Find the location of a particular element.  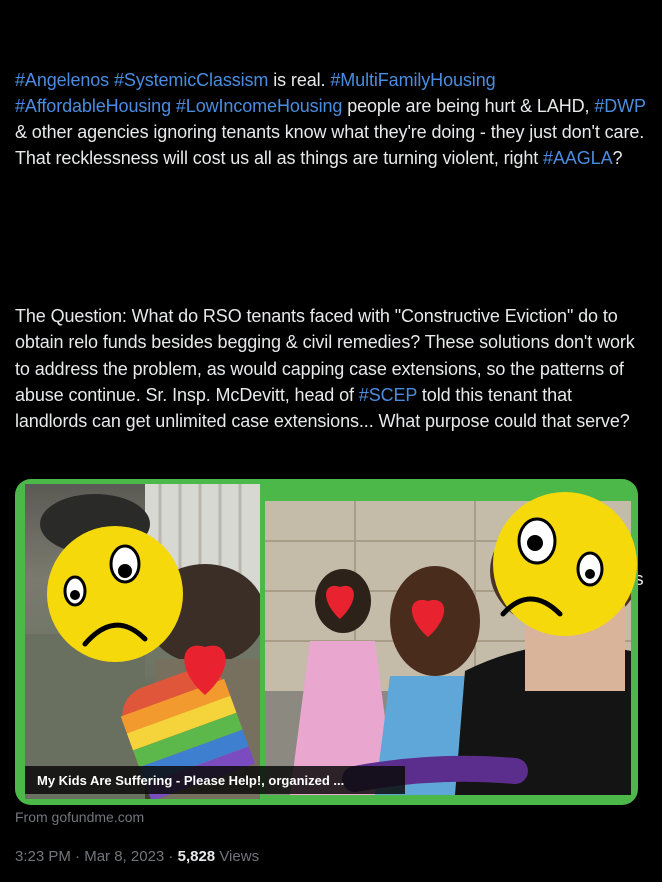

tweet-meta: 3:23 PM · Mar 8, 2023 · 5,828 Views is located at coordinates (137, 856).